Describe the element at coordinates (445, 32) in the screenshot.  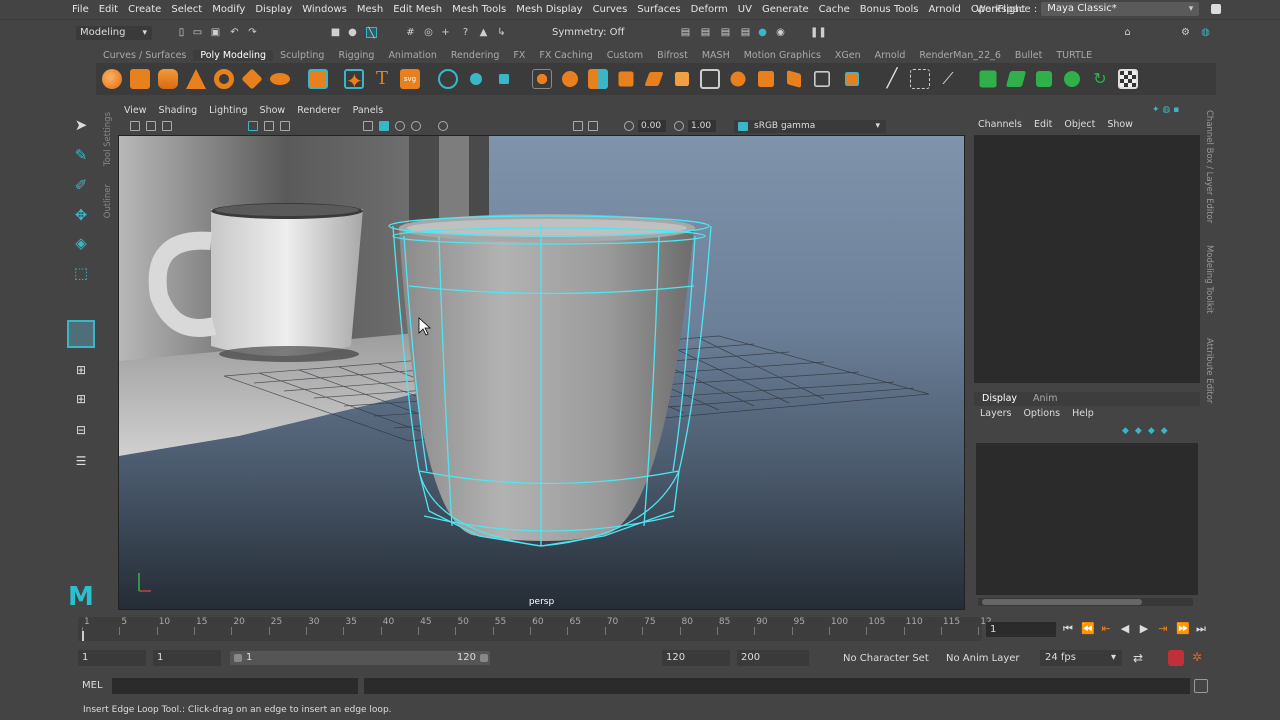
I see `snap-point-icon: +` at that location.